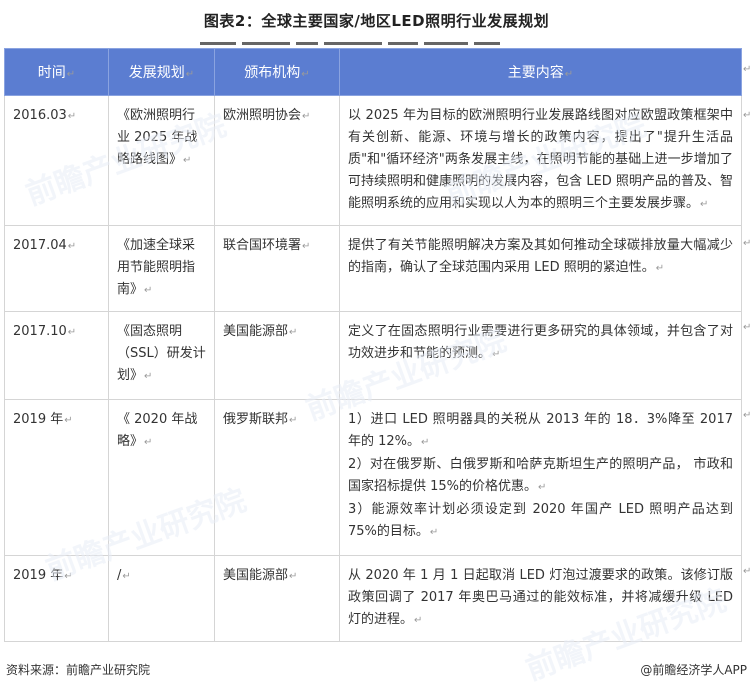  What do you see at coordinates (277, 160) in the screenshot?
I see `cell-agency: 欧洲照明协会↵` at bounding box center [277, 160].